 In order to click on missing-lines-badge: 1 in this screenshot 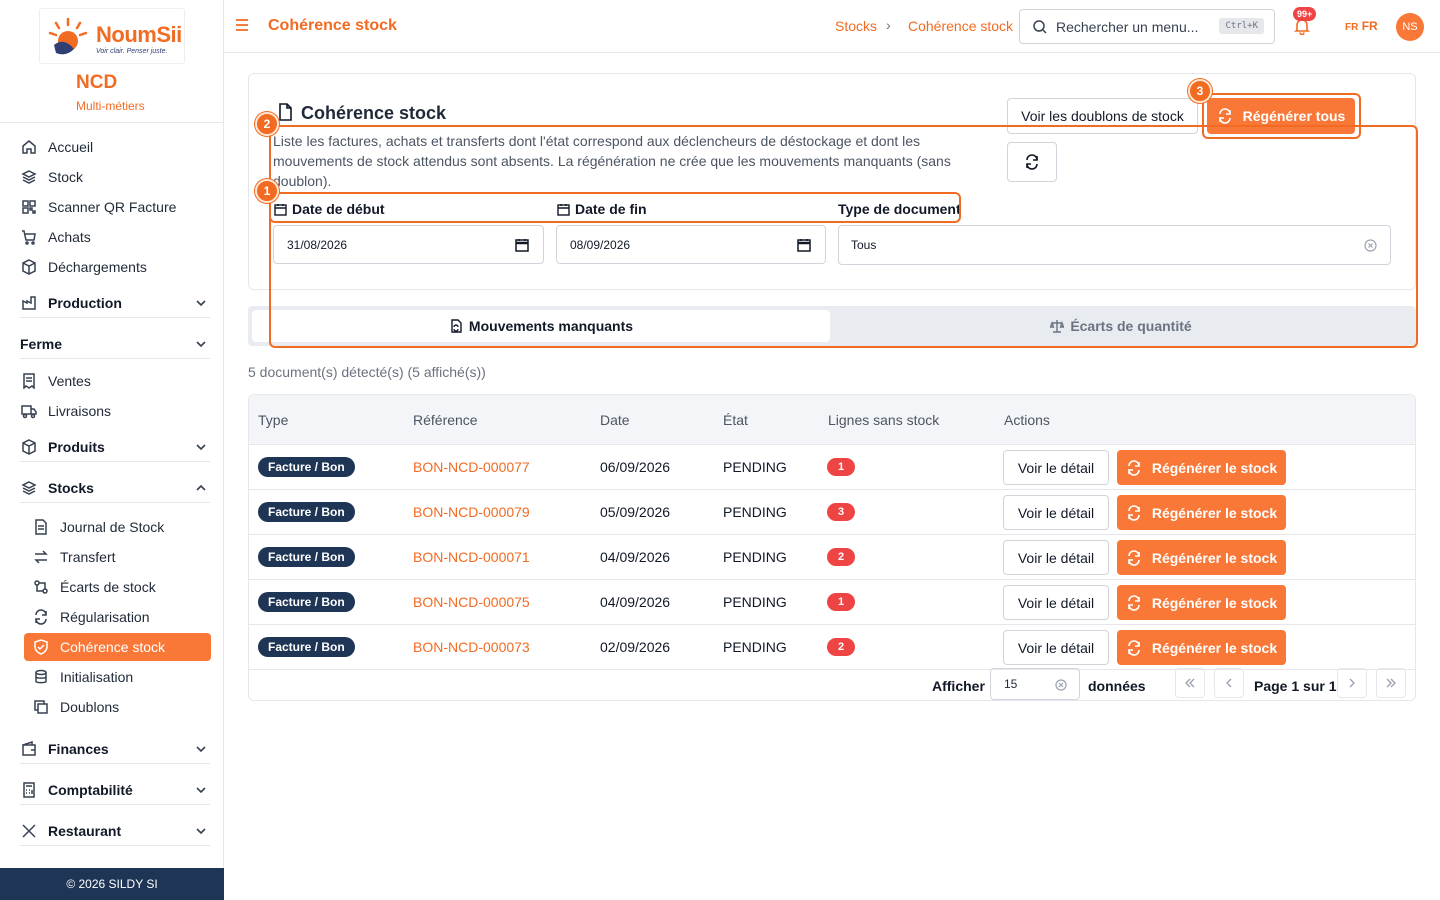, I will do `click(841, 467)`.